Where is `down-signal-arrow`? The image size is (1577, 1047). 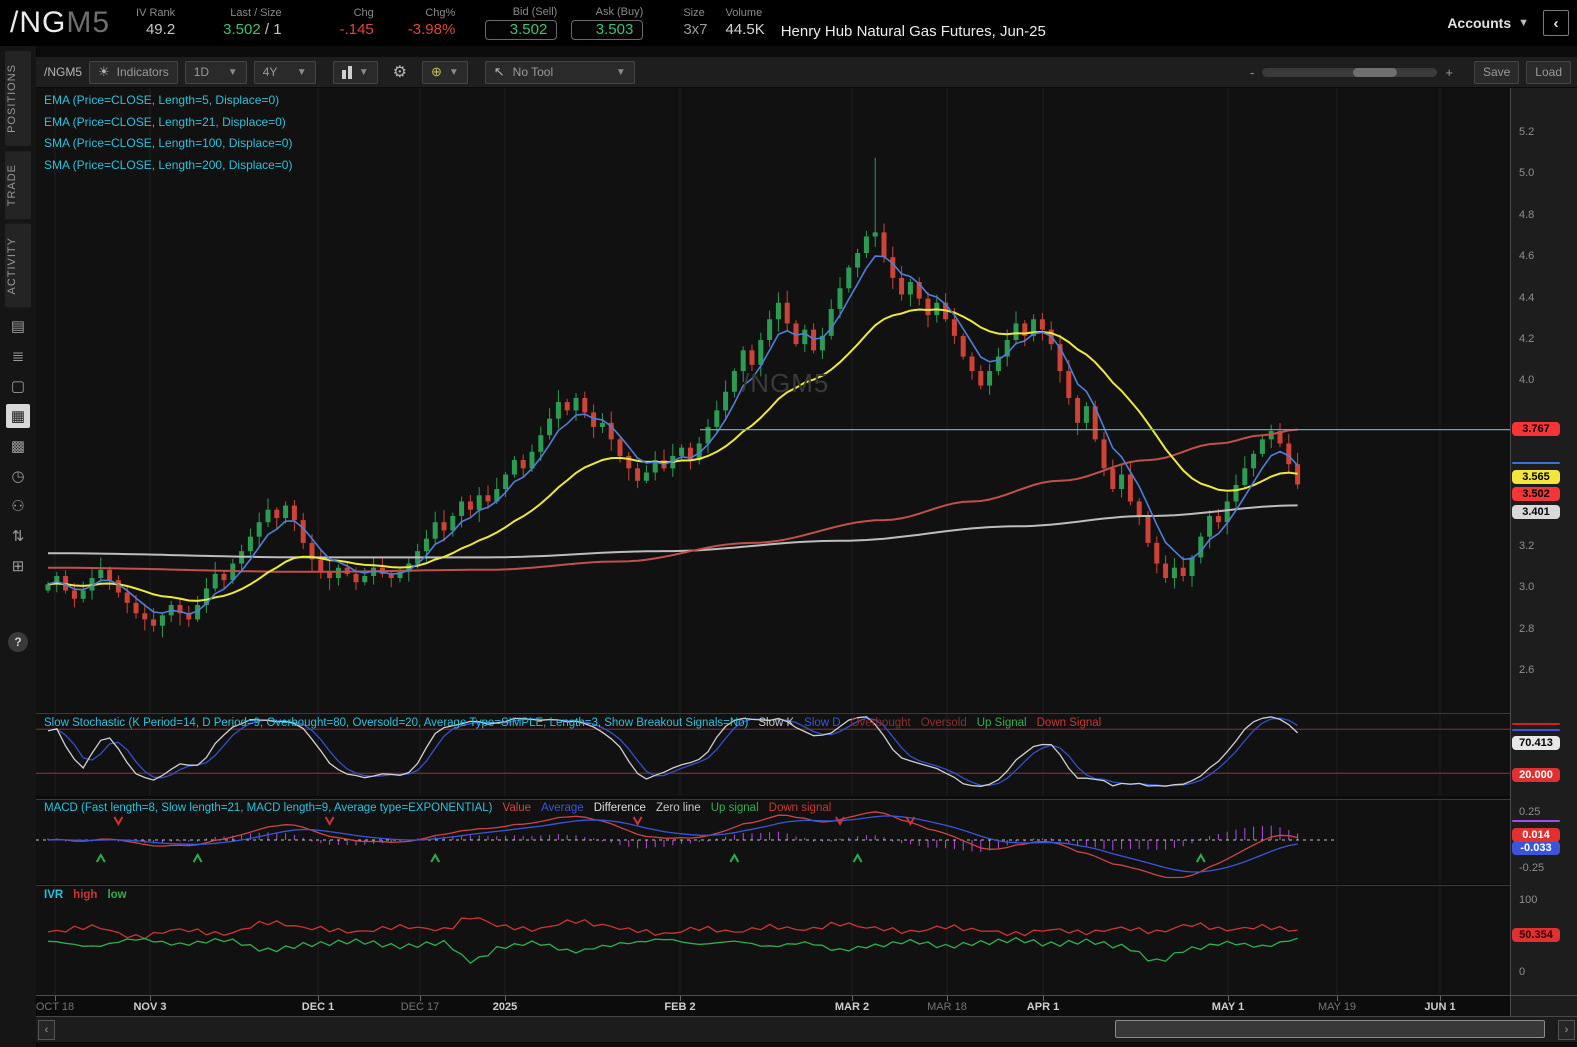 down-signal-arrow is located at coordinates (118, 821).